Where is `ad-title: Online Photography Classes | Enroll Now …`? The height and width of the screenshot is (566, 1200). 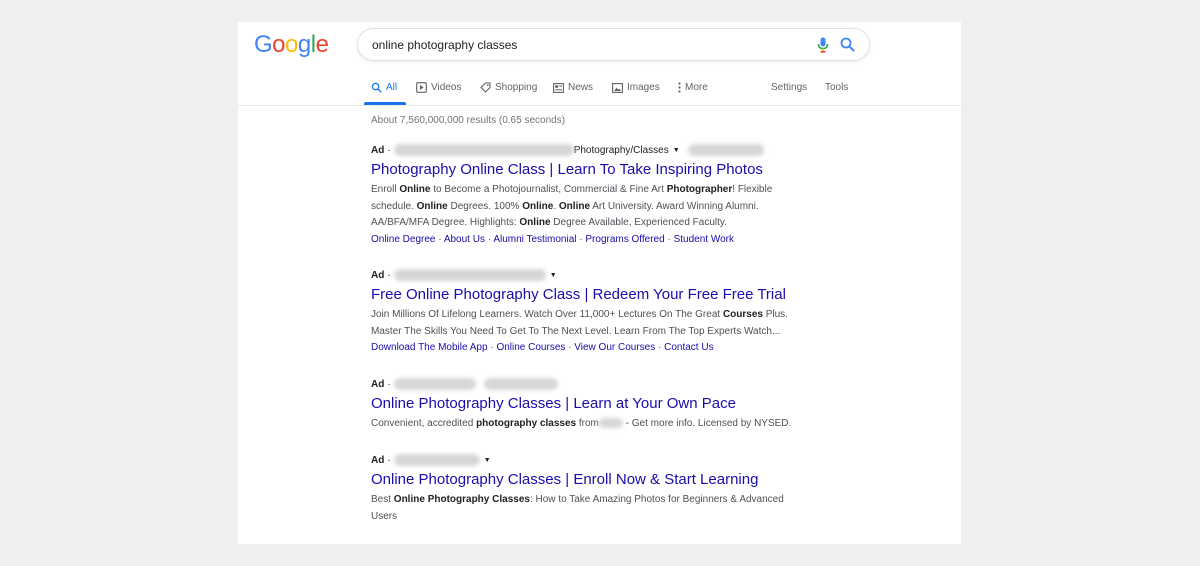
ad-title: Online Photography Classes | Enroll Now … is located at coordinates (591, 480).